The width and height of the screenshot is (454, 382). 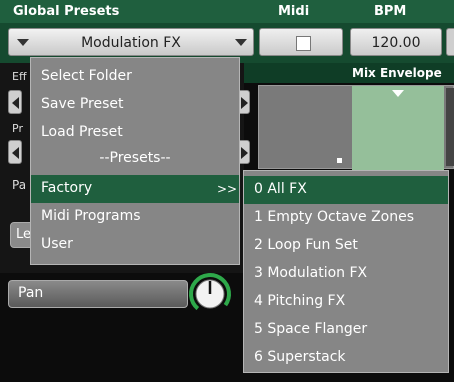 I want to click on pan-section-label: Pa, so click(x=19, y=185).